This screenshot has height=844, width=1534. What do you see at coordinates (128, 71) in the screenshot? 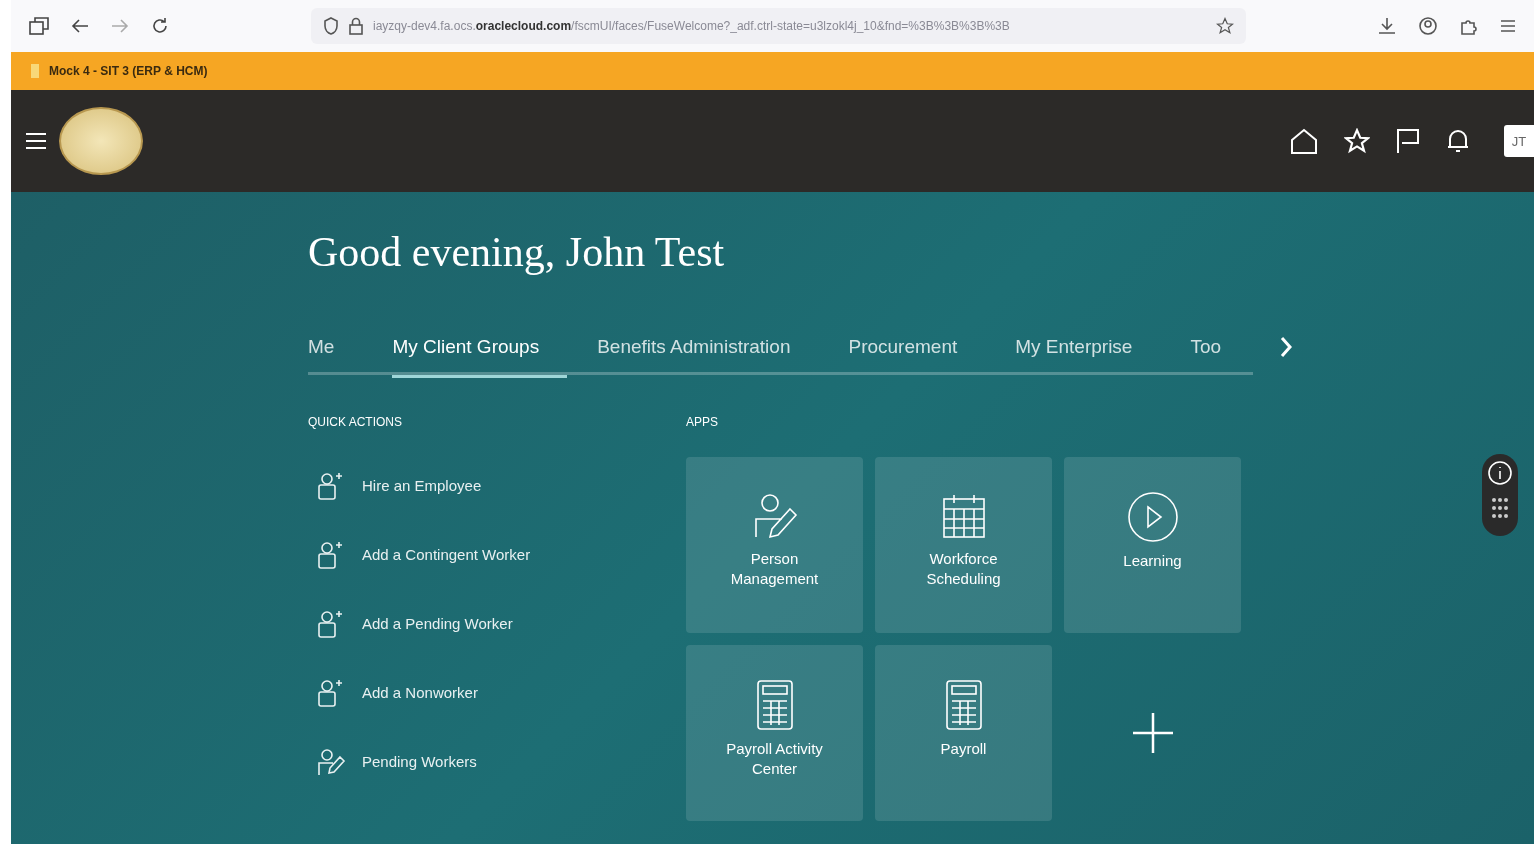
I see `banner-text: Mock 4 - SIT 3 (ERP & HCM)` at bounding box center [128, 71].